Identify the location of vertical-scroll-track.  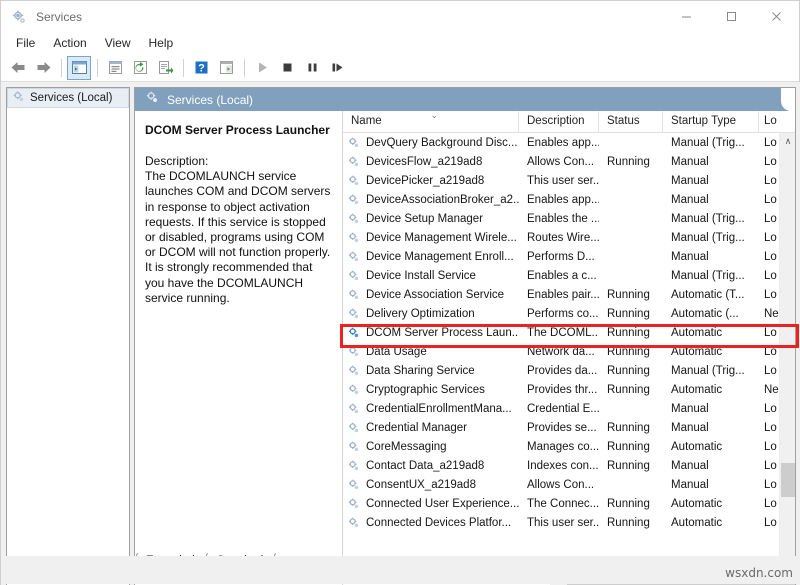
(787, 364).